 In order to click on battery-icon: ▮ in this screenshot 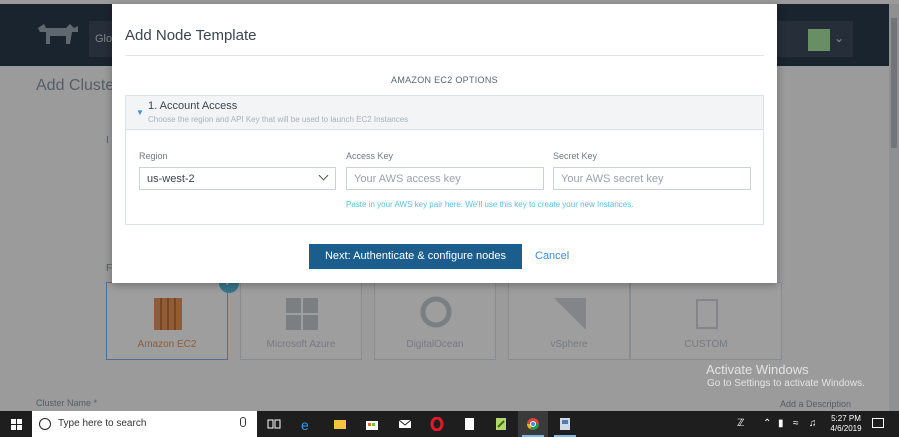, I will do `click(781, 423)`.